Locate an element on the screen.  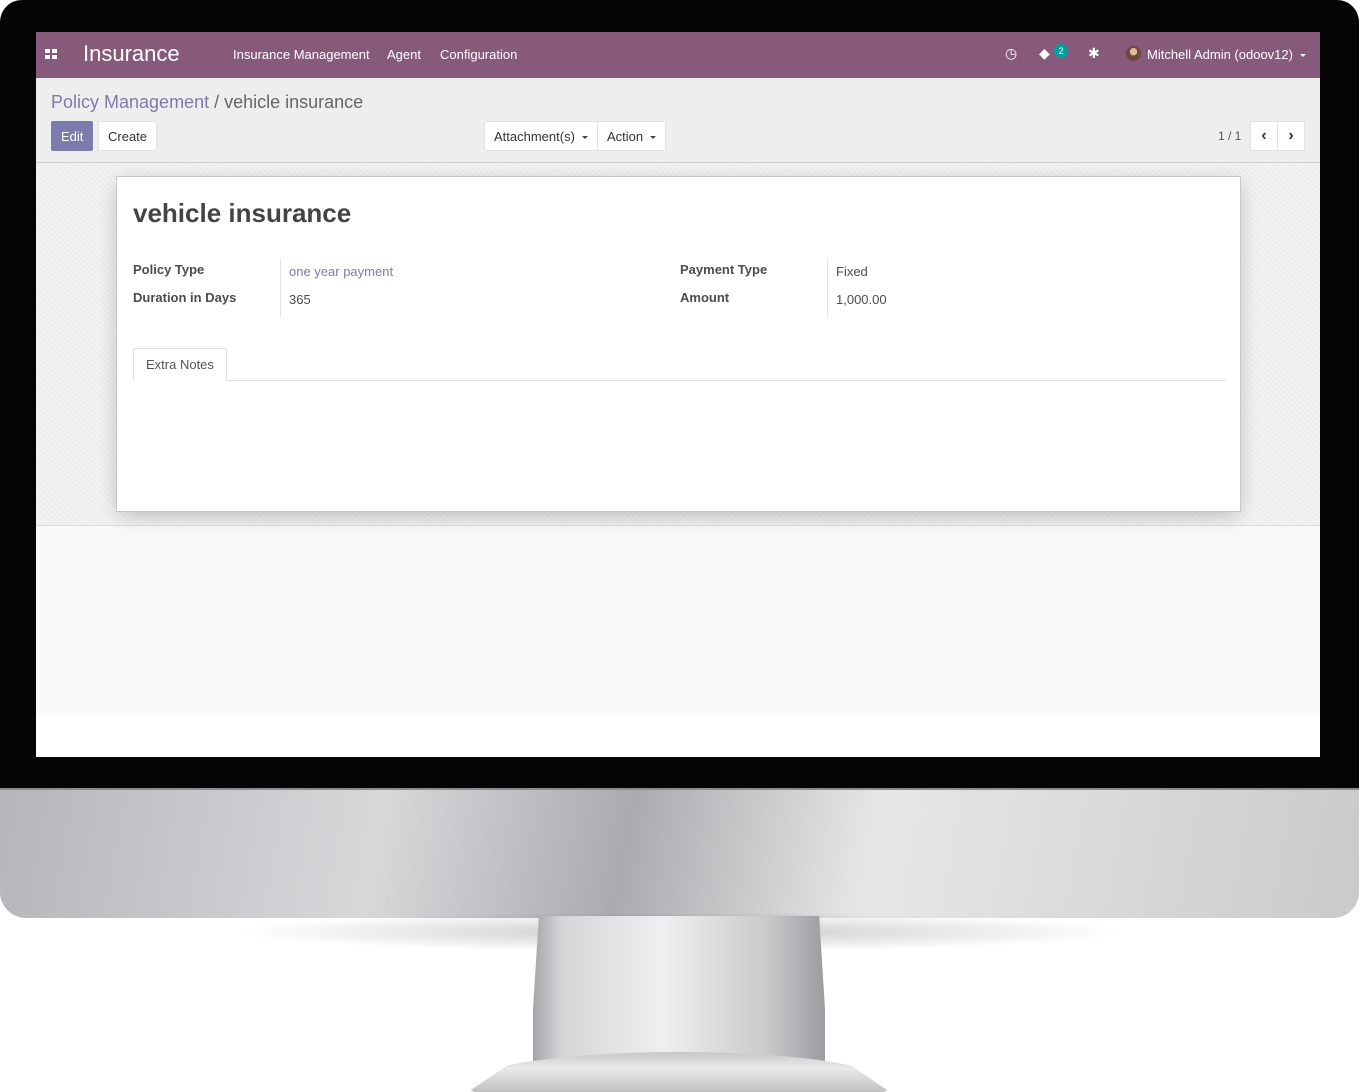
debug-bug-icon: ✱ is located at coordinates (1094, 53).